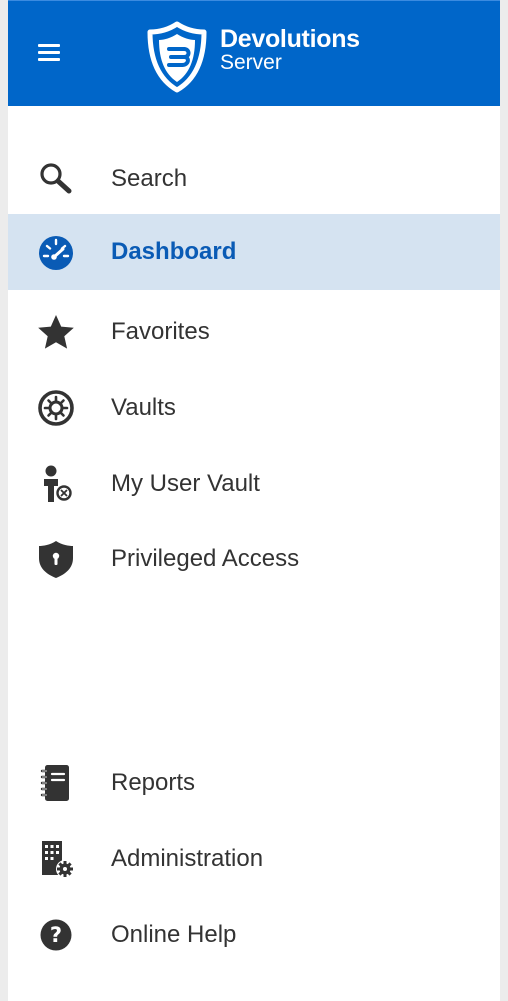 The width and height of the screenshot is (508, 1001). Describe the element at coordinates (153, 782) in the screenshot. I see `nav-label-reports: Reports` at that location.